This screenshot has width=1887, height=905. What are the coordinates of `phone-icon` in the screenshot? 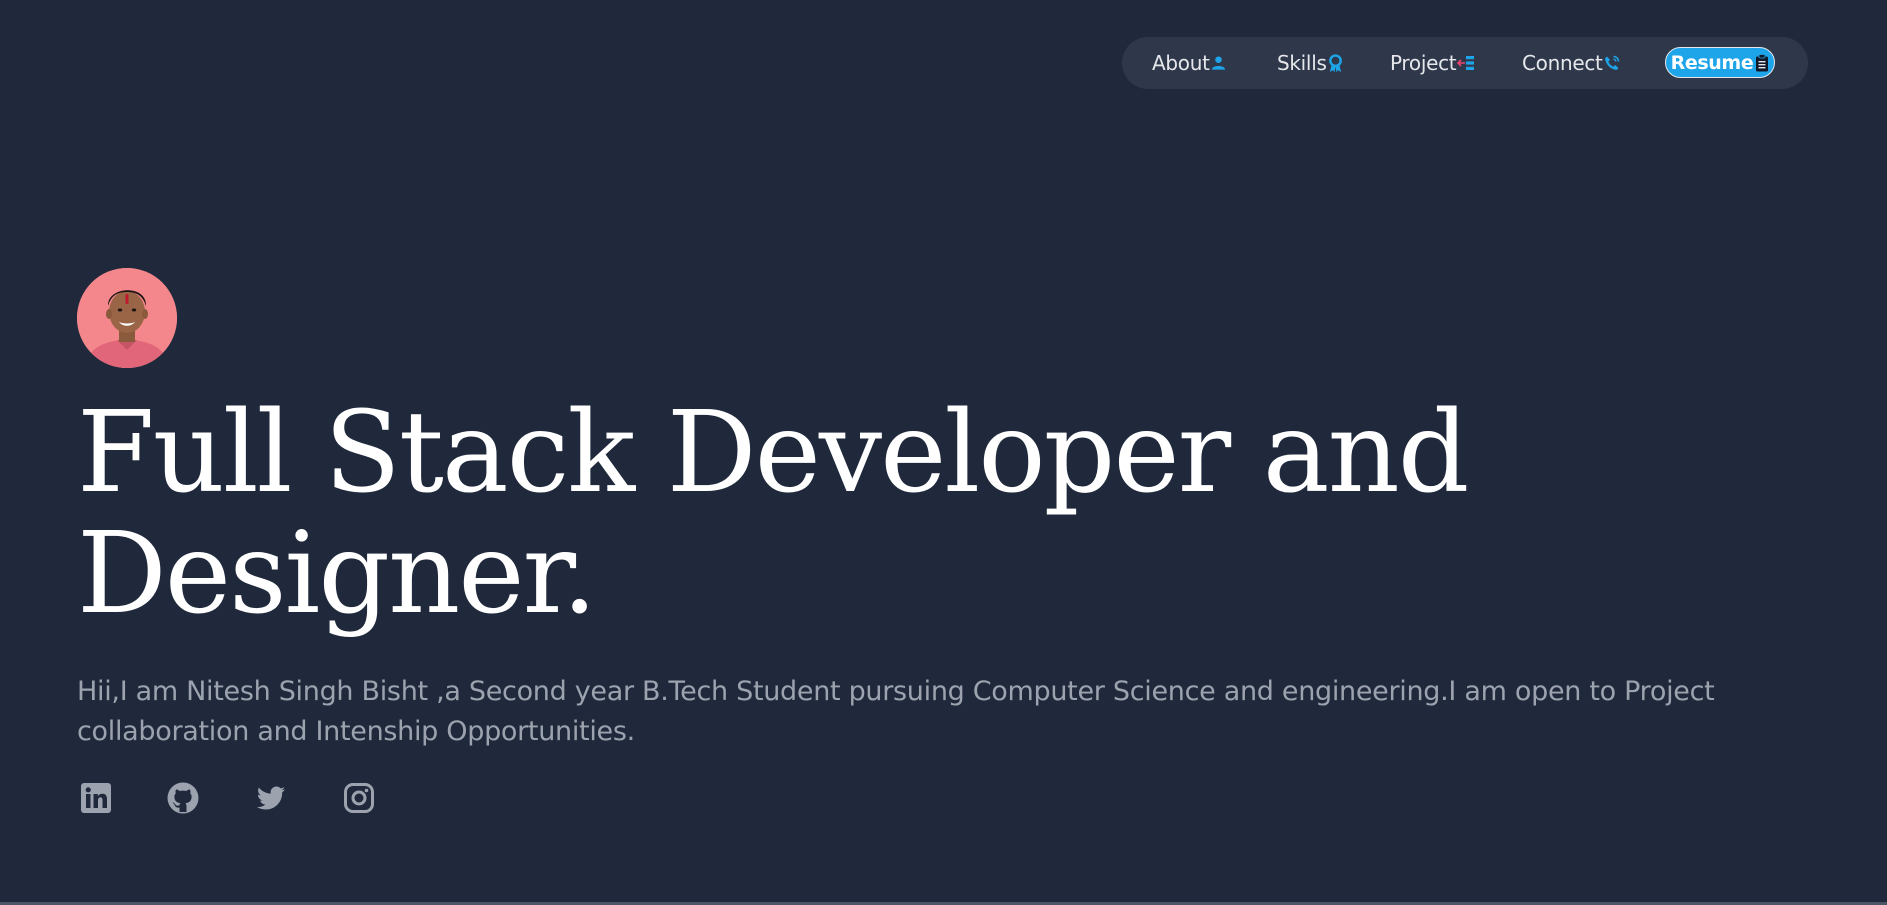 It's located at (1611, 62).